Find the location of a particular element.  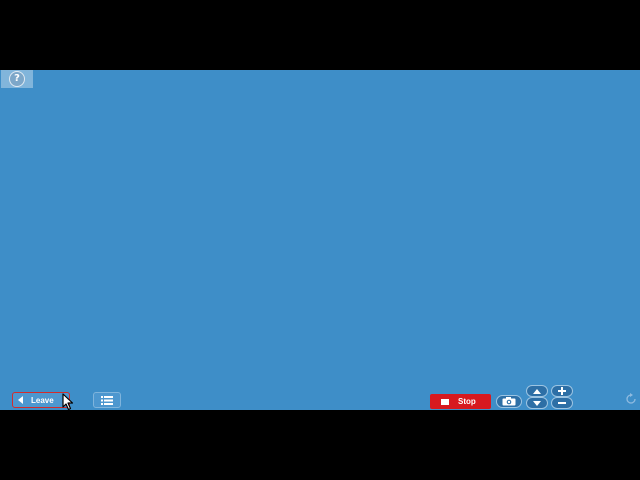

chevron-down-icon is located at coordinates (537, 403).